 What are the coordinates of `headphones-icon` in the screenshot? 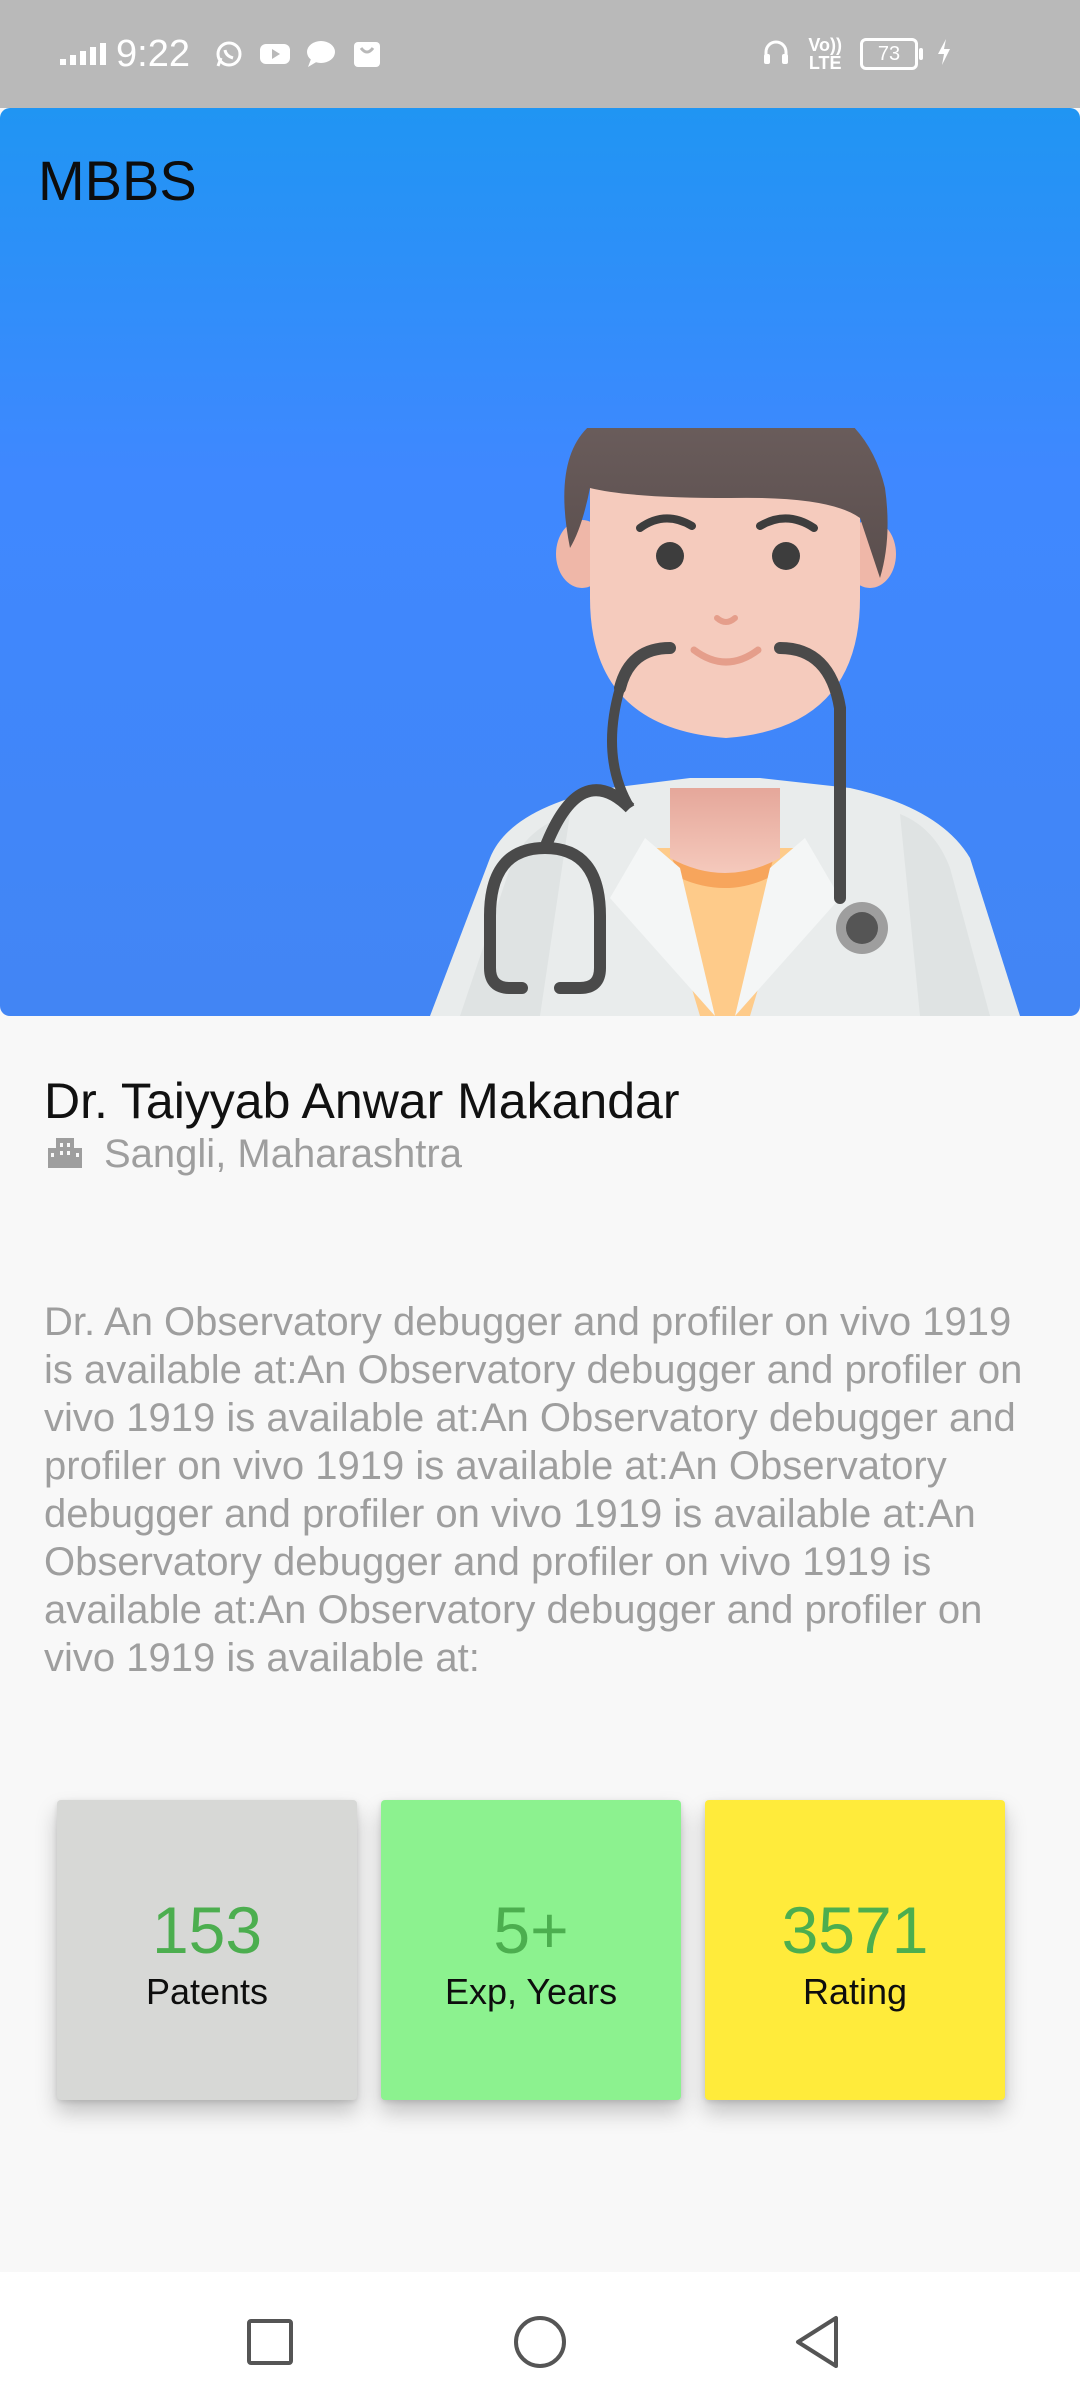 It's located at (776, 54).